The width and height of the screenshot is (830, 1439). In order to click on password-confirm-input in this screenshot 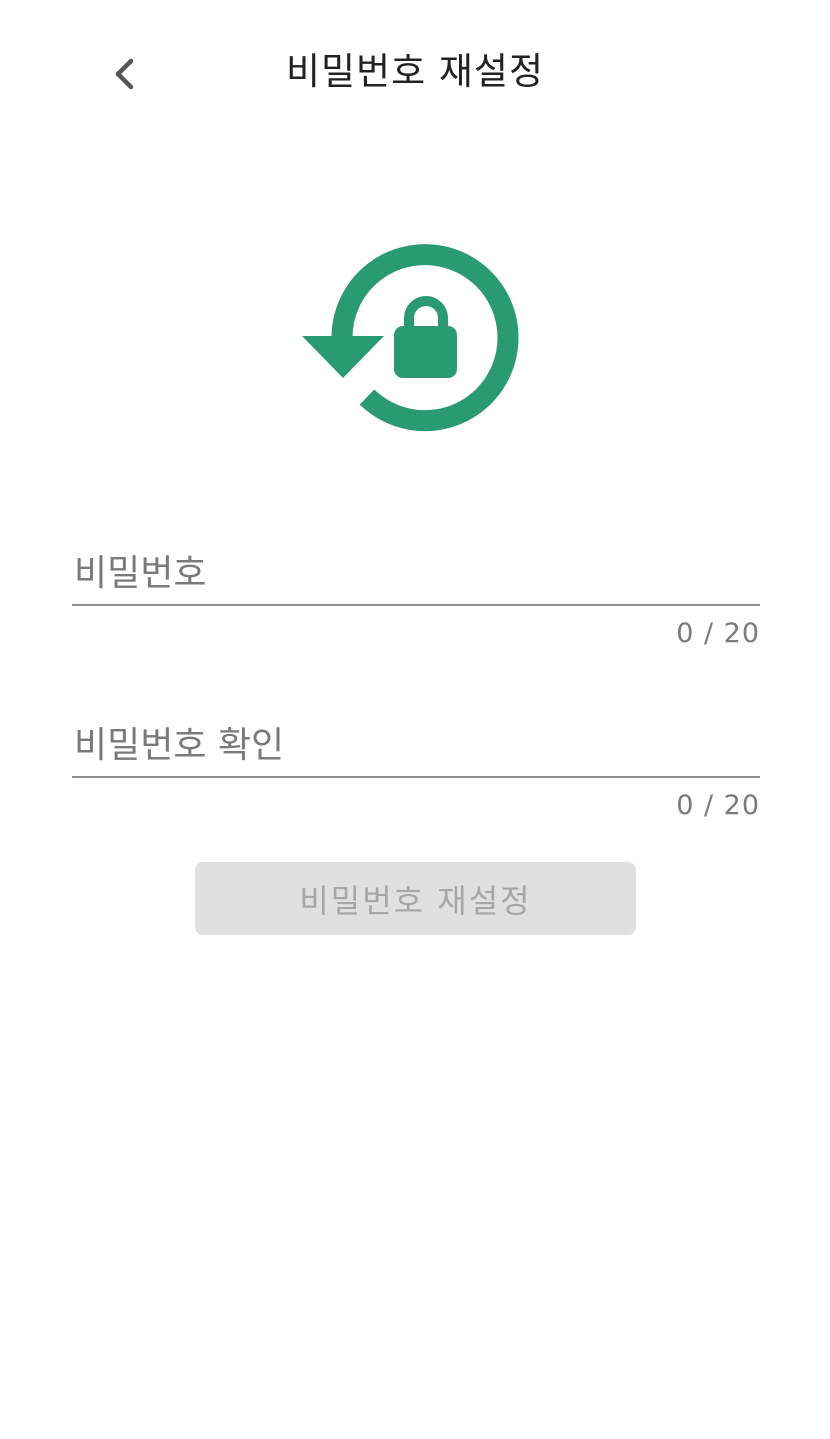, I will do `click(416, 745)`.